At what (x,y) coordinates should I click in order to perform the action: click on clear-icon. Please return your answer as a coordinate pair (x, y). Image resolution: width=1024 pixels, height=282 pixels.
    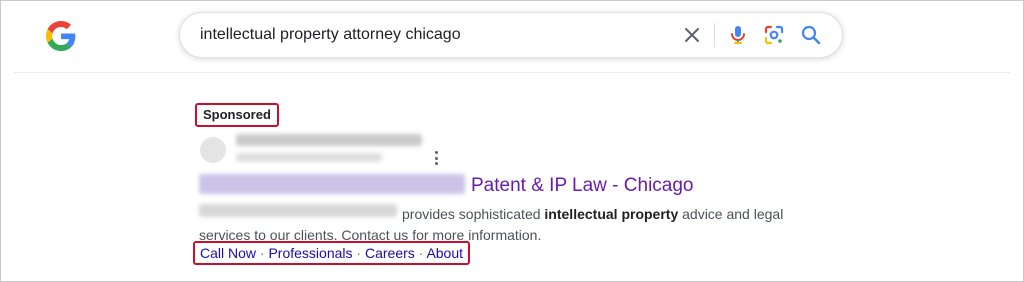
    Looking at the image, I should click on (692, 35).